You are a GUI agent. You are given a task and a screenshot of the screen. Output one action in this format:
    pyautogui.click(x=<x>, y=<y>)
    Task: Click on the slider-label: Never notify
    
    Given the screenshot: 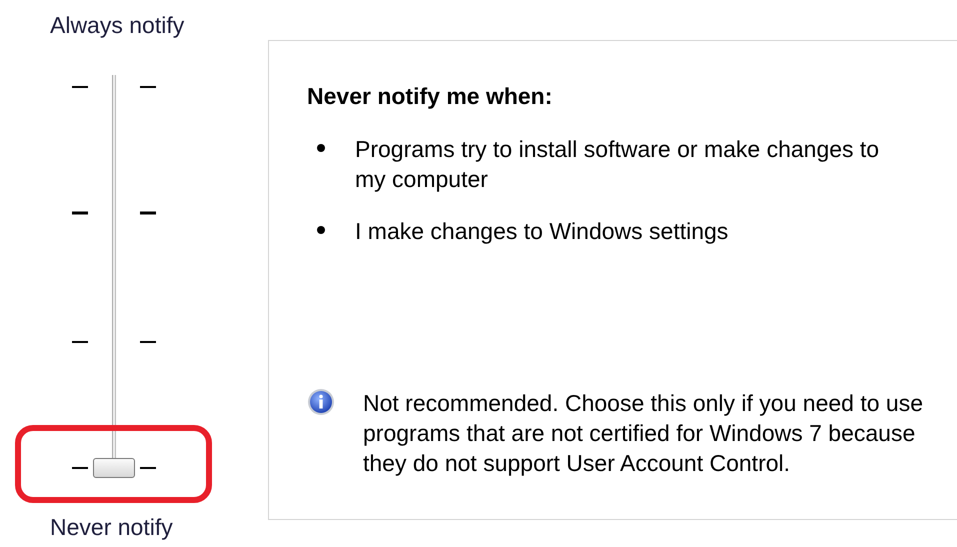 What is the action you would take?
    pyautogui.click(x=111, y=527)
    